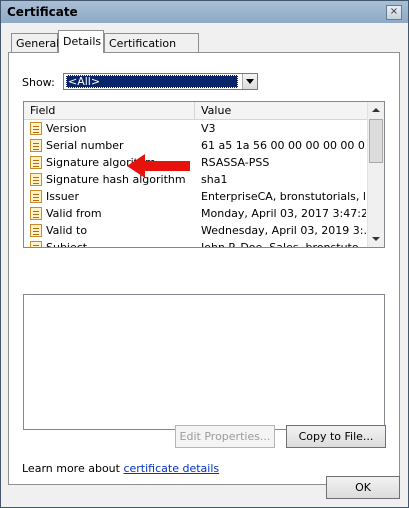 The image size is (409, 508). What do you see at coordinates (281, 110) in the screenshot?
I see `column-header-value: Value` at bounding box center [281, 110].